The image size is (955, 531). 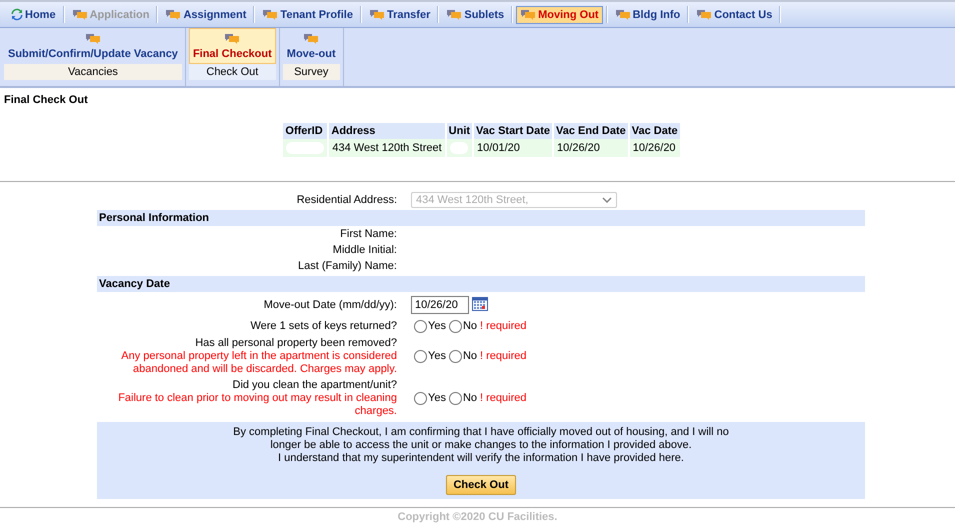 I want to click on group-label: Check Out, so click(x=232, y=72).